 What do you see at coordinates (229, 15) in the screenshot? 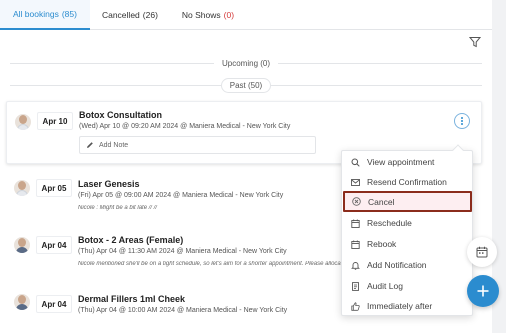
I see `tab-count: (0)` at bounding box center [229, 15].